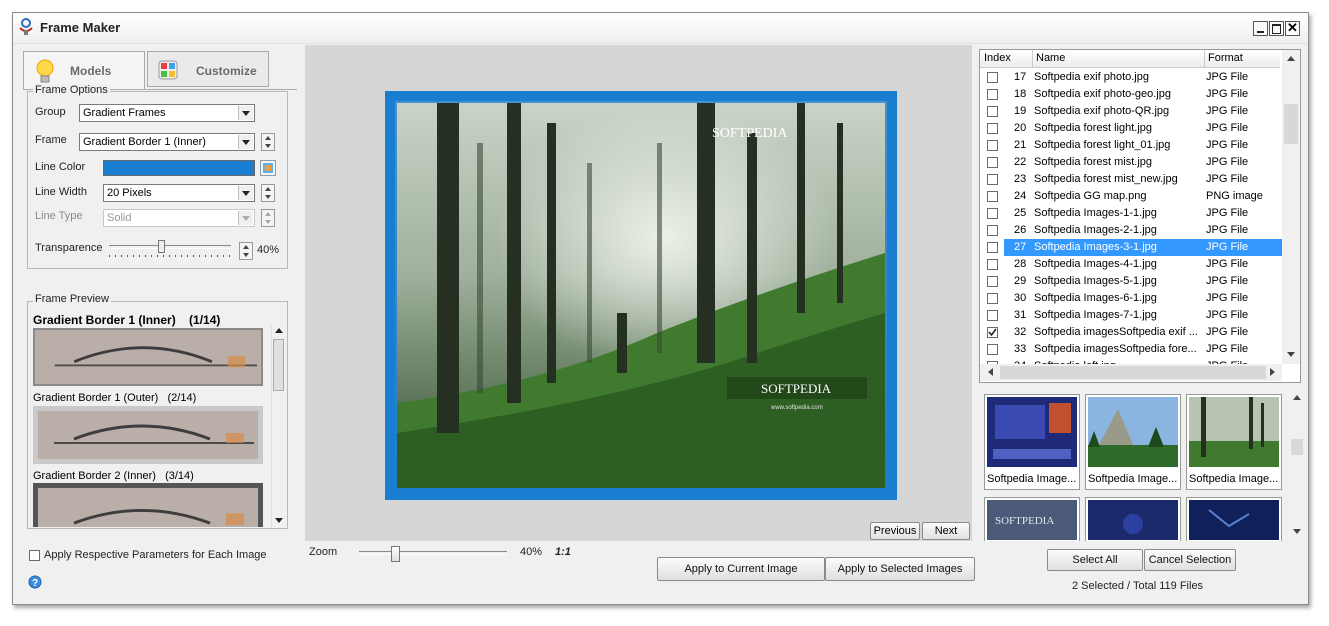 The image size is (1329, 626). I want to click on transparence-spinner, so click(246, 251).